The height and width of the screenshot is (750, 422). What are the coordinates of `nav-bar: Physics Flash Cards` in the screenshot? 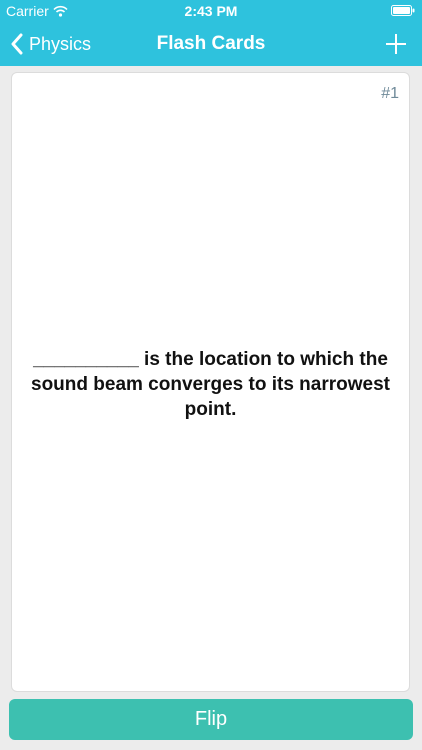 It's located at (211, 44).